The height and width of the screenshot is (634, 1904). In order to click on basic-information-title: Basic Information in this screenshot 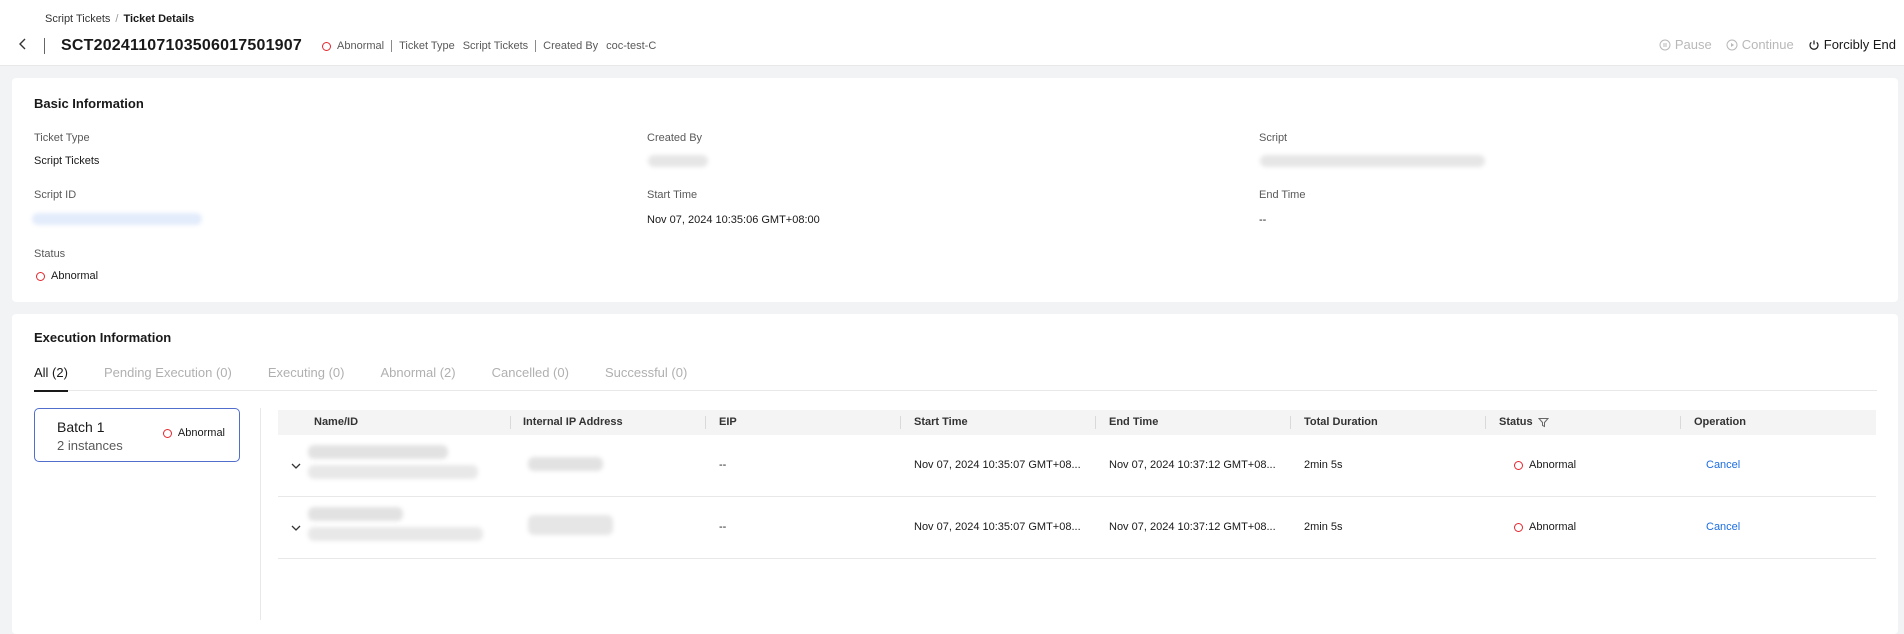, I will do `click(89, 103)`.